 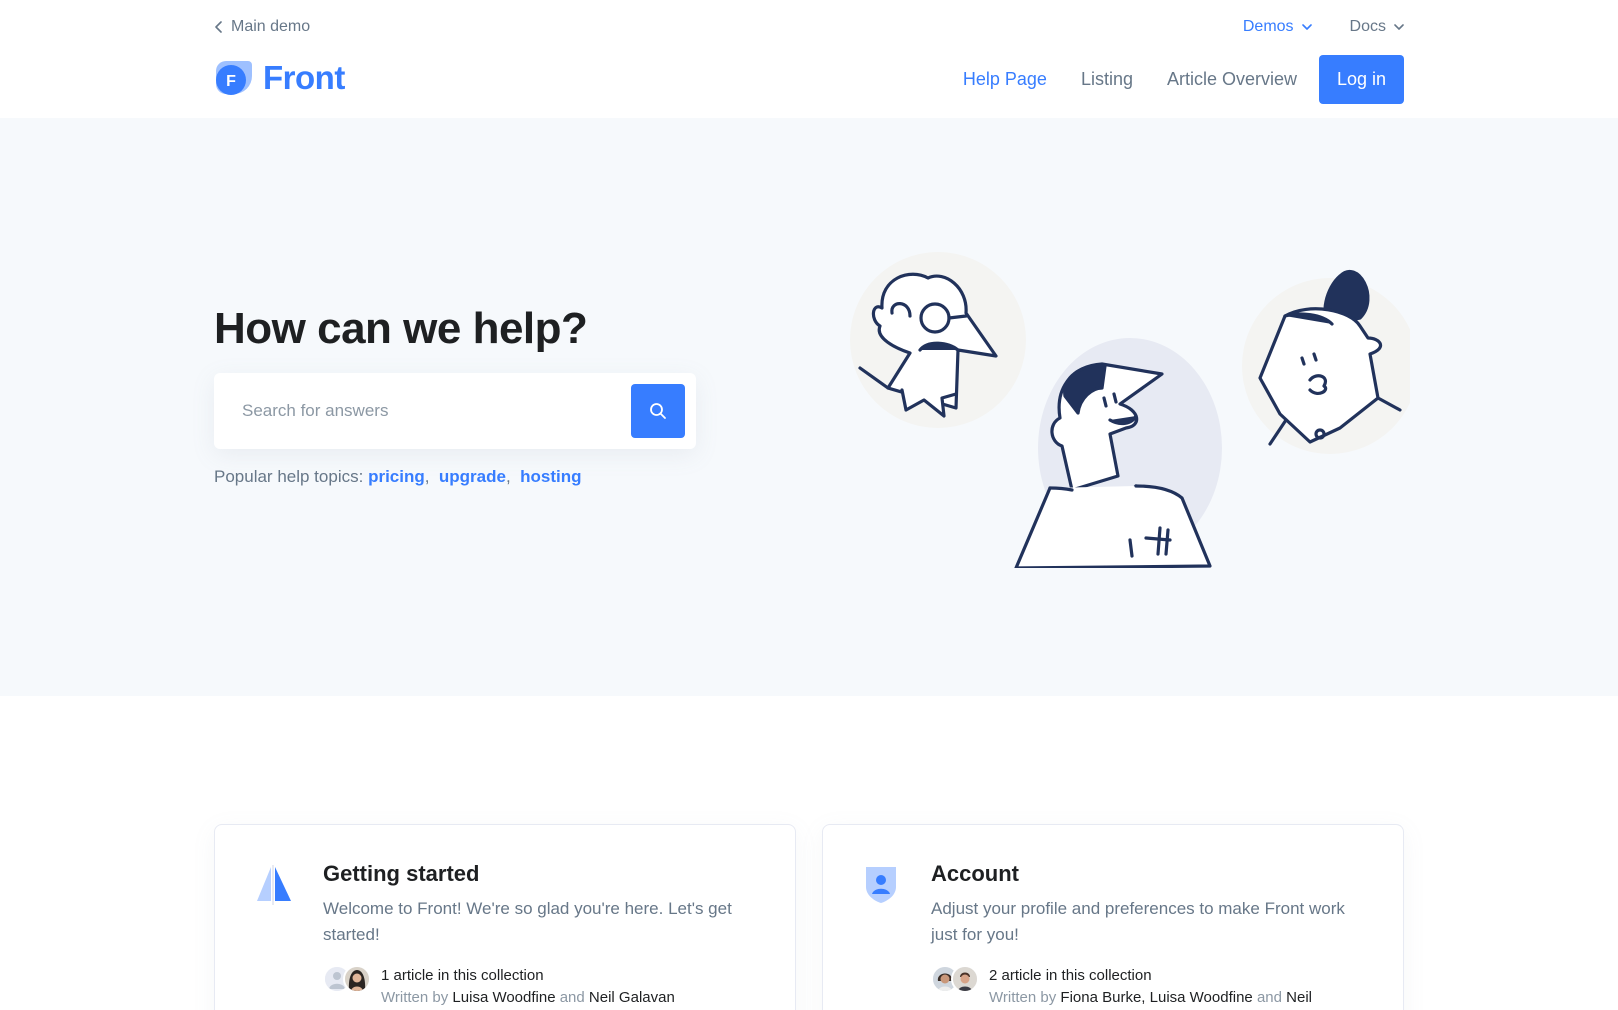 I want to click on getting-started-icon, so click(x=274, y=885).